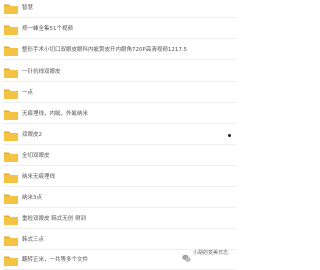 This screenshot has width=320, height=270. What do you see at coordinates (118, 178) in the screenshot?
I see `folder-row: 纳米无痕埋线` at bounding box center [118, 178].